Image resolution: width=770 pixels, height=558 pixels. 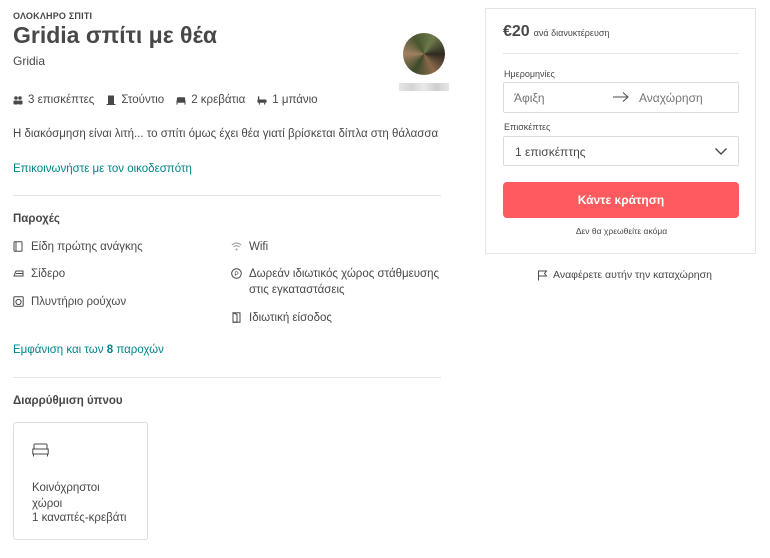 I want to click on listing-title: Gridia σπίτι με θέα, so click(x=115, y=35).